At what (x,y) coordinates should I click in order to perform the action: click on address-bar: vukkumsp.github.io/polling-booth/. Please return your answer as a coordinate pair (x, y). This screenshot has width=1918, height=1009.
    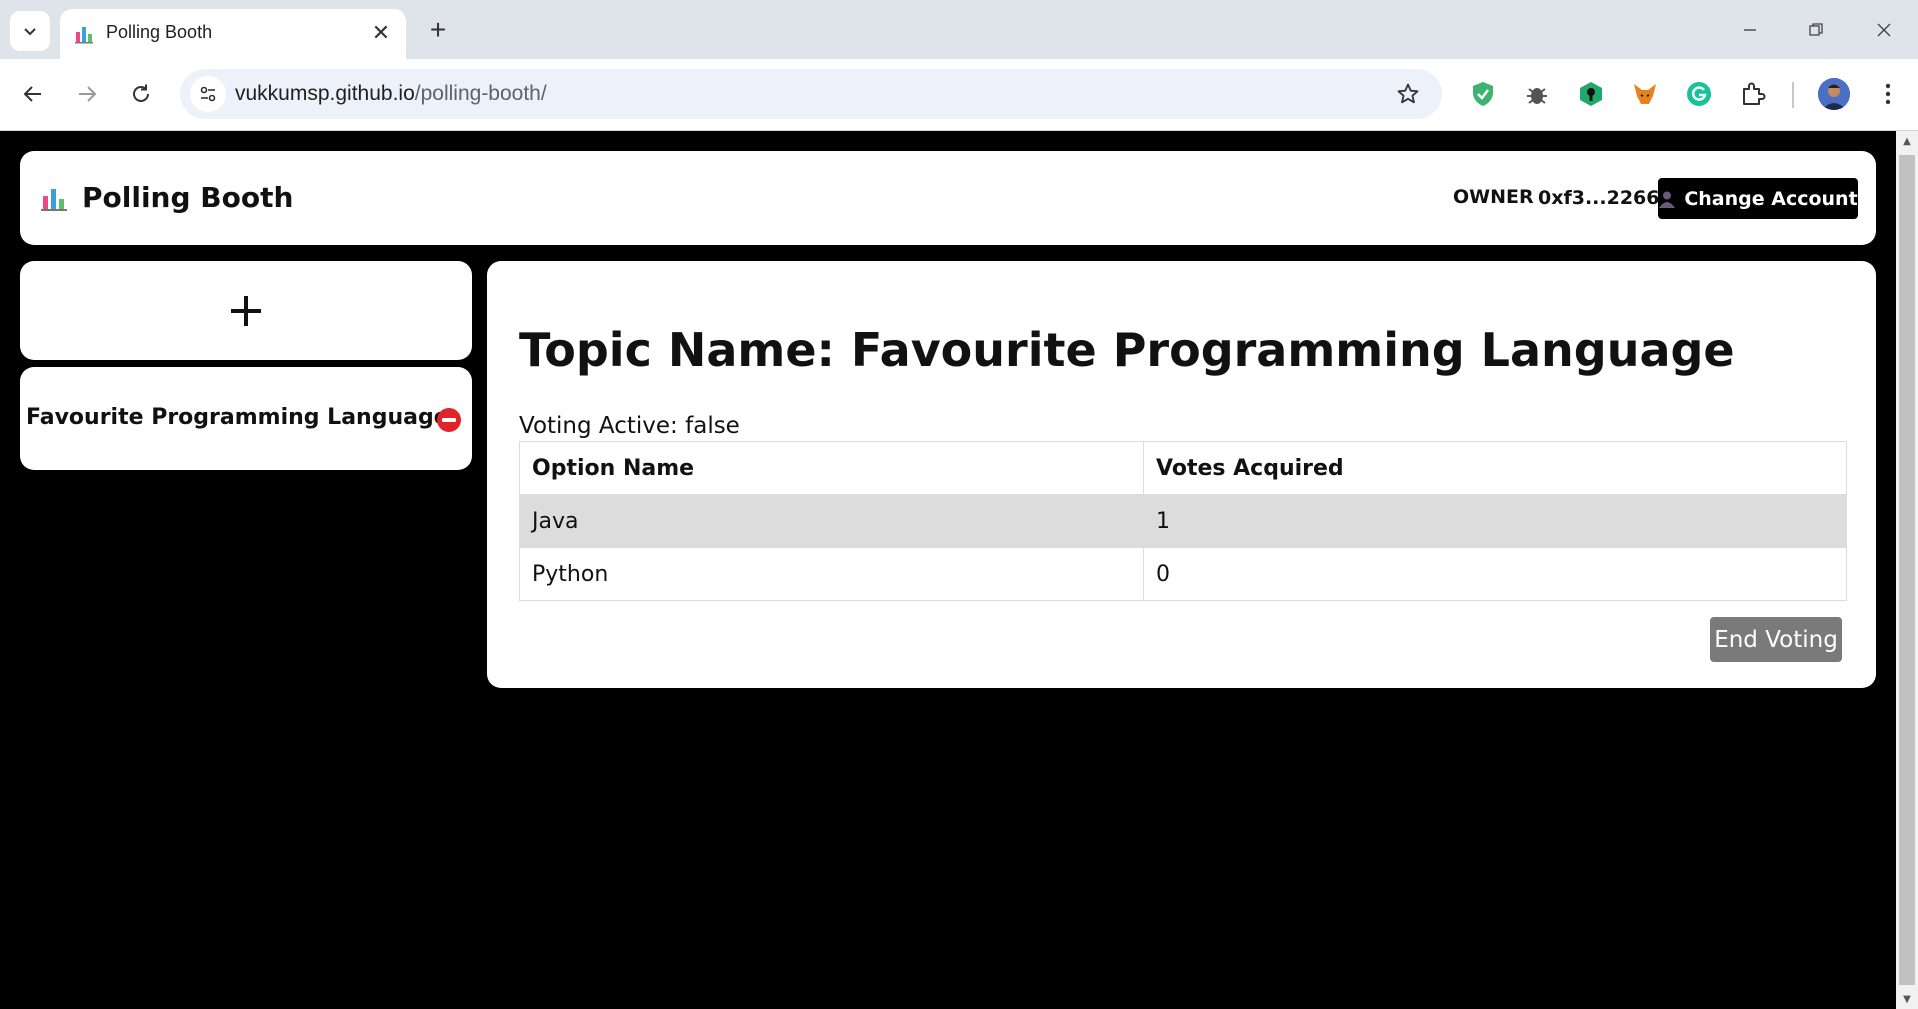
    Looking at the image, I should click on (811, 94).